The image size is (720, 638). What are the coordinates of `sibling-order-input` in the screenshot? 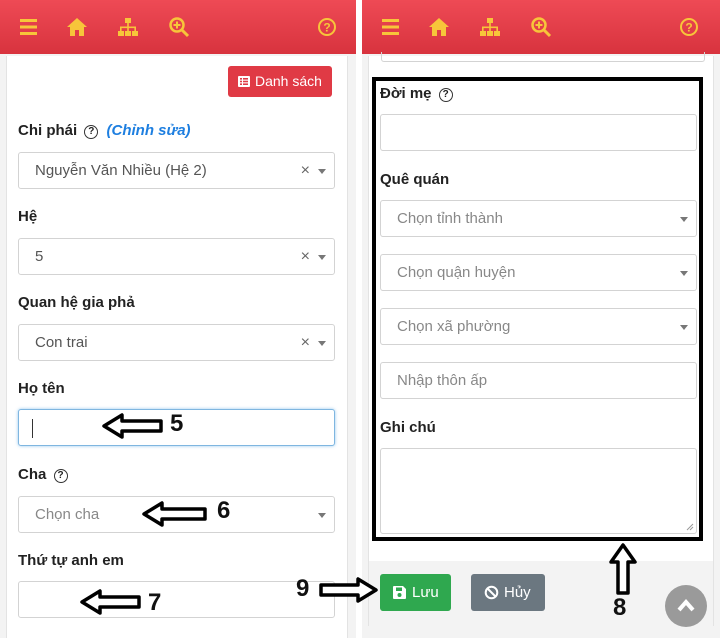 It's located at (176, 599).